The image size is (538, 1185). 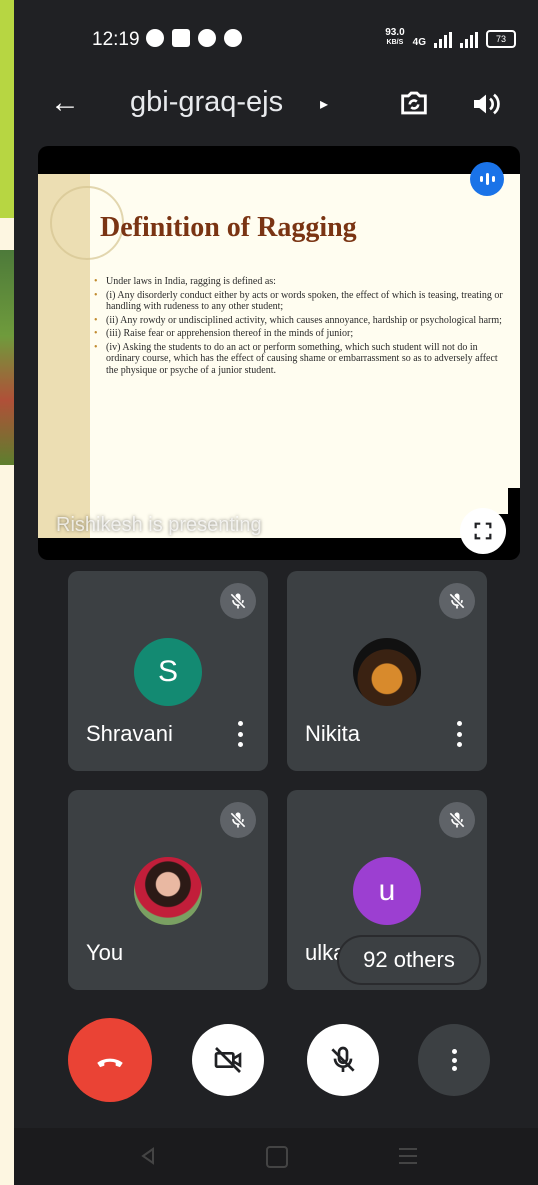 I want to click on nav-home-icon, so click(x=277, y=1157).